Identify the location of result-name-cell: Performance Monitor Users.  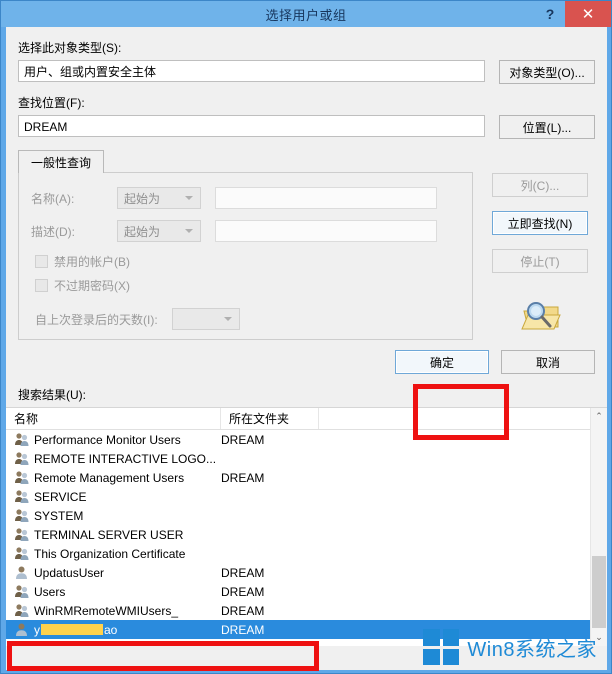
(117, 439).